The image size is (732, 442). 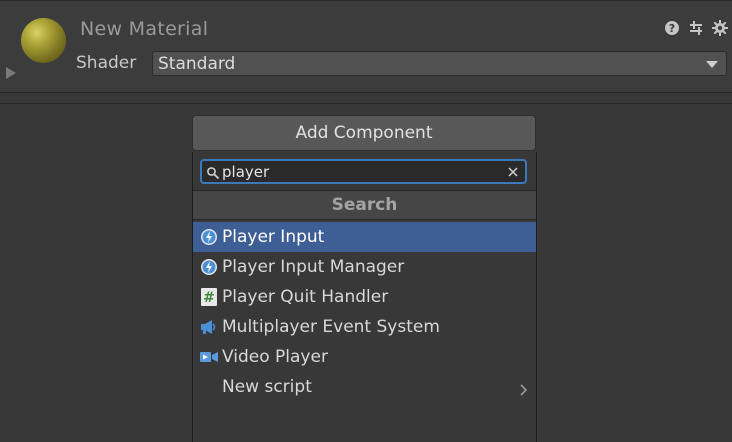 I want to click on search-section-header: Search, so click(x=364, y=205).